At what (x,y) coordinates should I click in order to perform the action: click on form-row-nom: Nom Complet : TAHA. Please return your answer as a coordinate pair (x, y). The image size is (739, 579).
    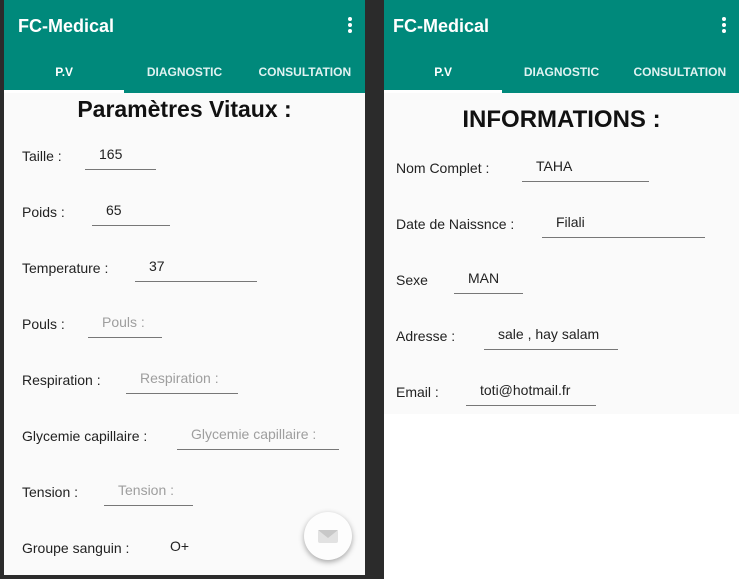
    Looking at the image, I should click on (561, 170).